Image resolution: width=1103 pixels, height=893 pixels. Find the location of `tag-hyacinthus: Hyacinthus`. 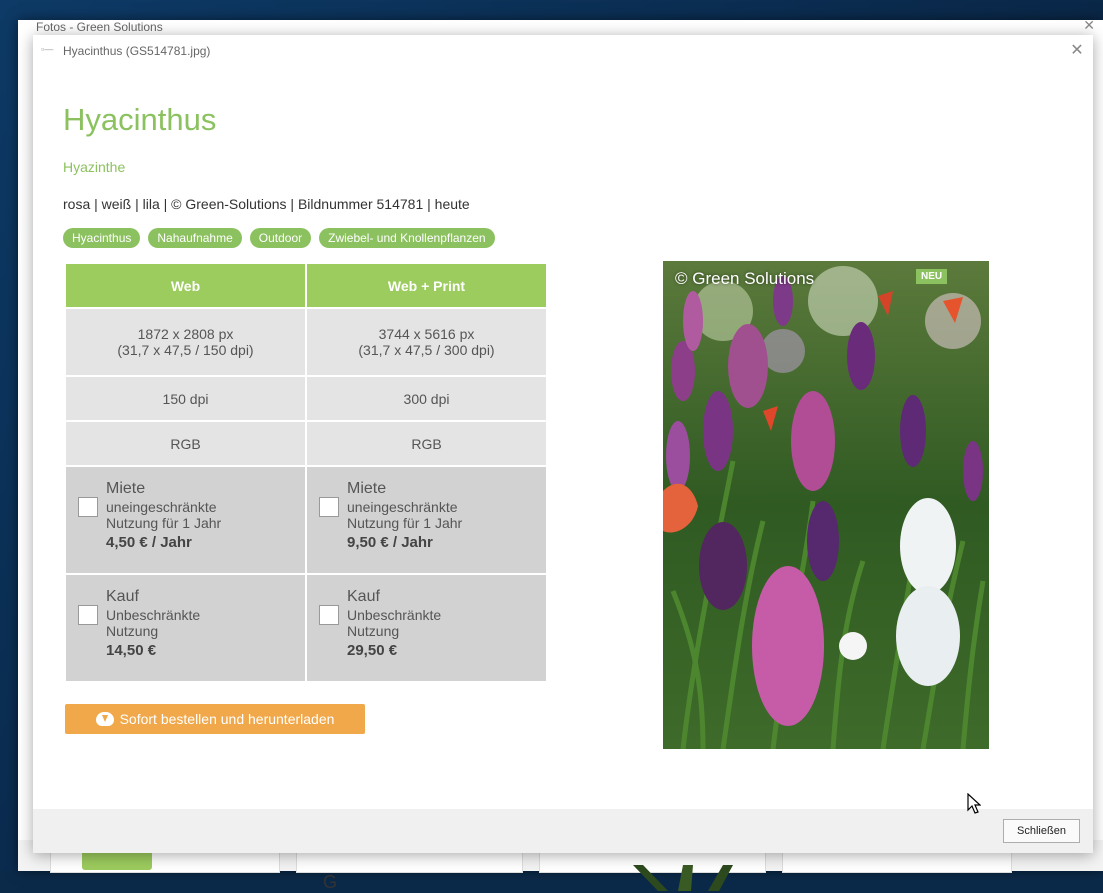

tag-hyacinthus: Hyacinthus is located at coordinates (102, 238).